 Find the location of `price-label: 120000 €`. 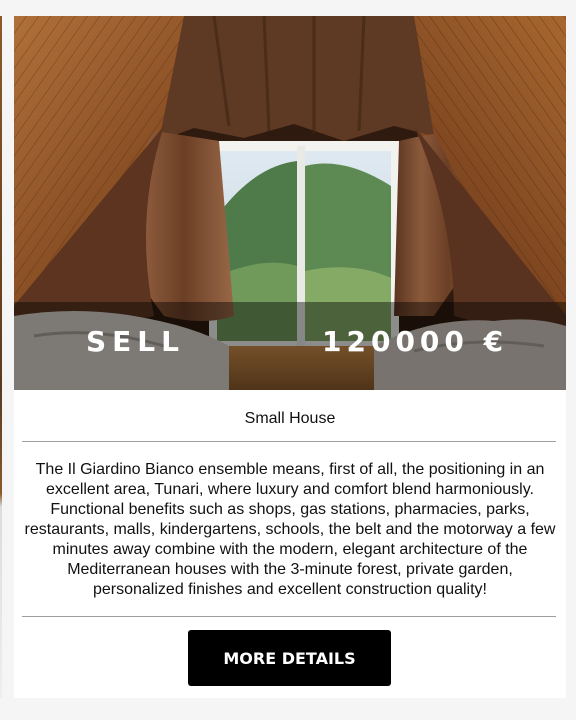

price-label: 120000 € is located at coordinates (415, 341).